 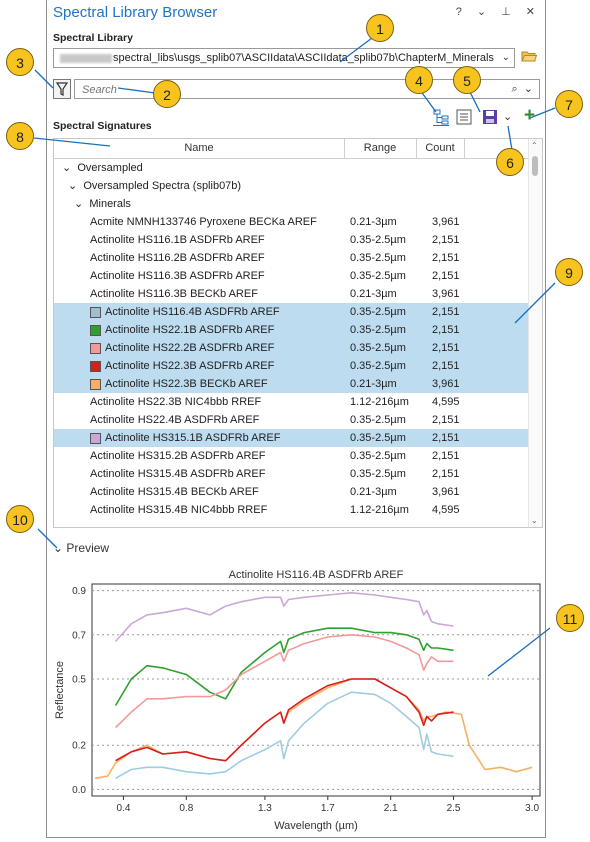 What do you see at coordinates (569, 104) in the screenshot?
I see `callout-7: 7` at bounding box center [569, 104].